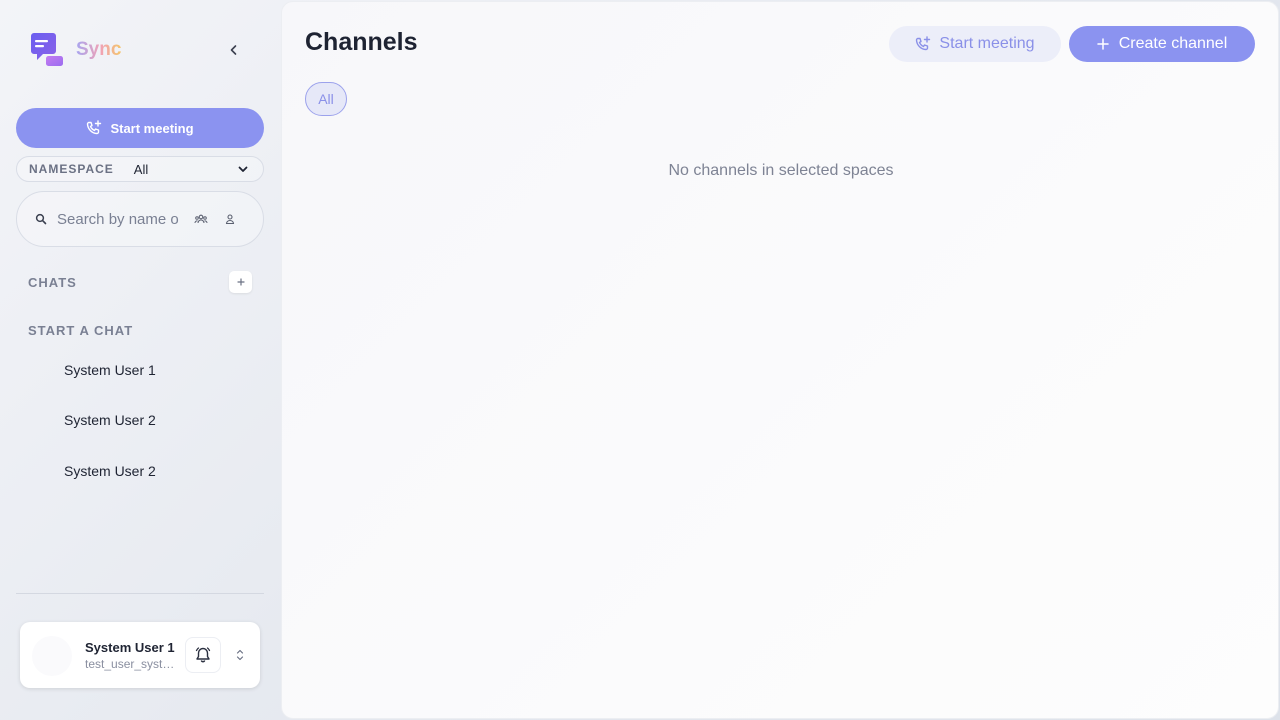 This screenshot has width=1280, height=720. I want to click on app-name: Sync, so click(99, 49).